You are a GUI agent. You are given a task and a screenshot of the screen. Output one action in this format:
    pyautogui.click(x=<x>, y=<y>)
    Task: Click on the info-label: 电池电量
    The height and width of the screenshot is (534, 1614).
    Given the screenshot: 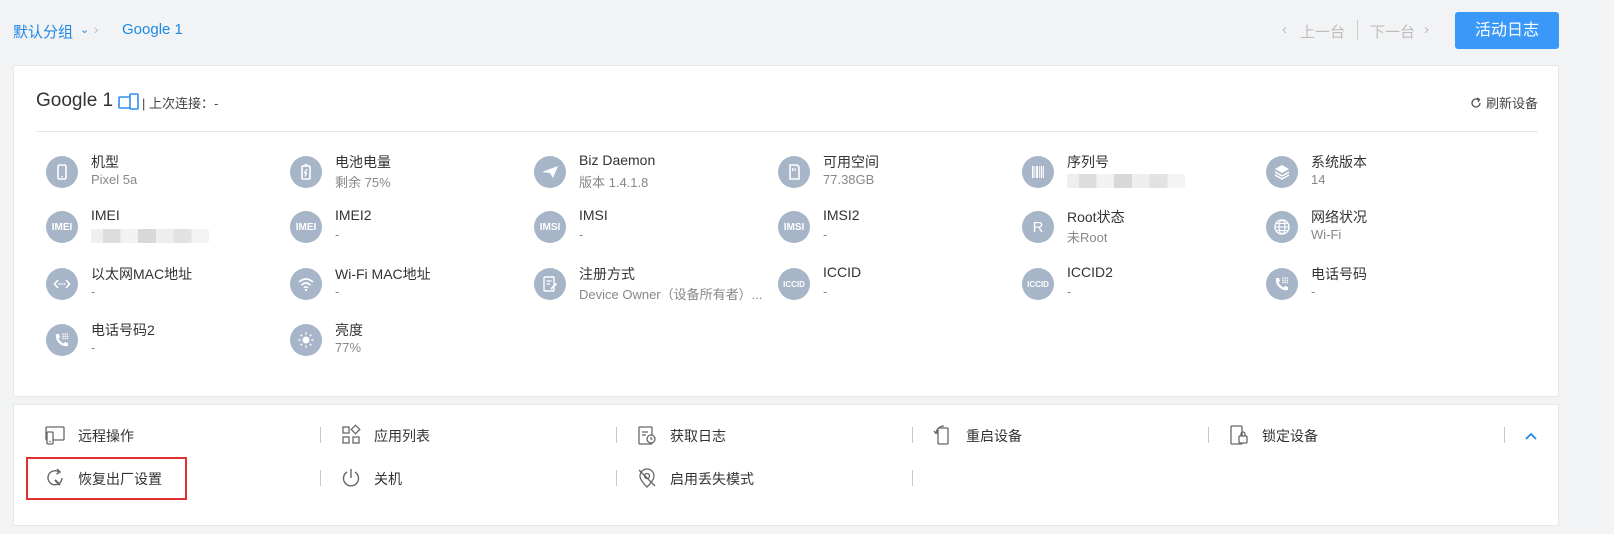 What is the action you would take?
    pyautogui.click(x=363, y=162)
    